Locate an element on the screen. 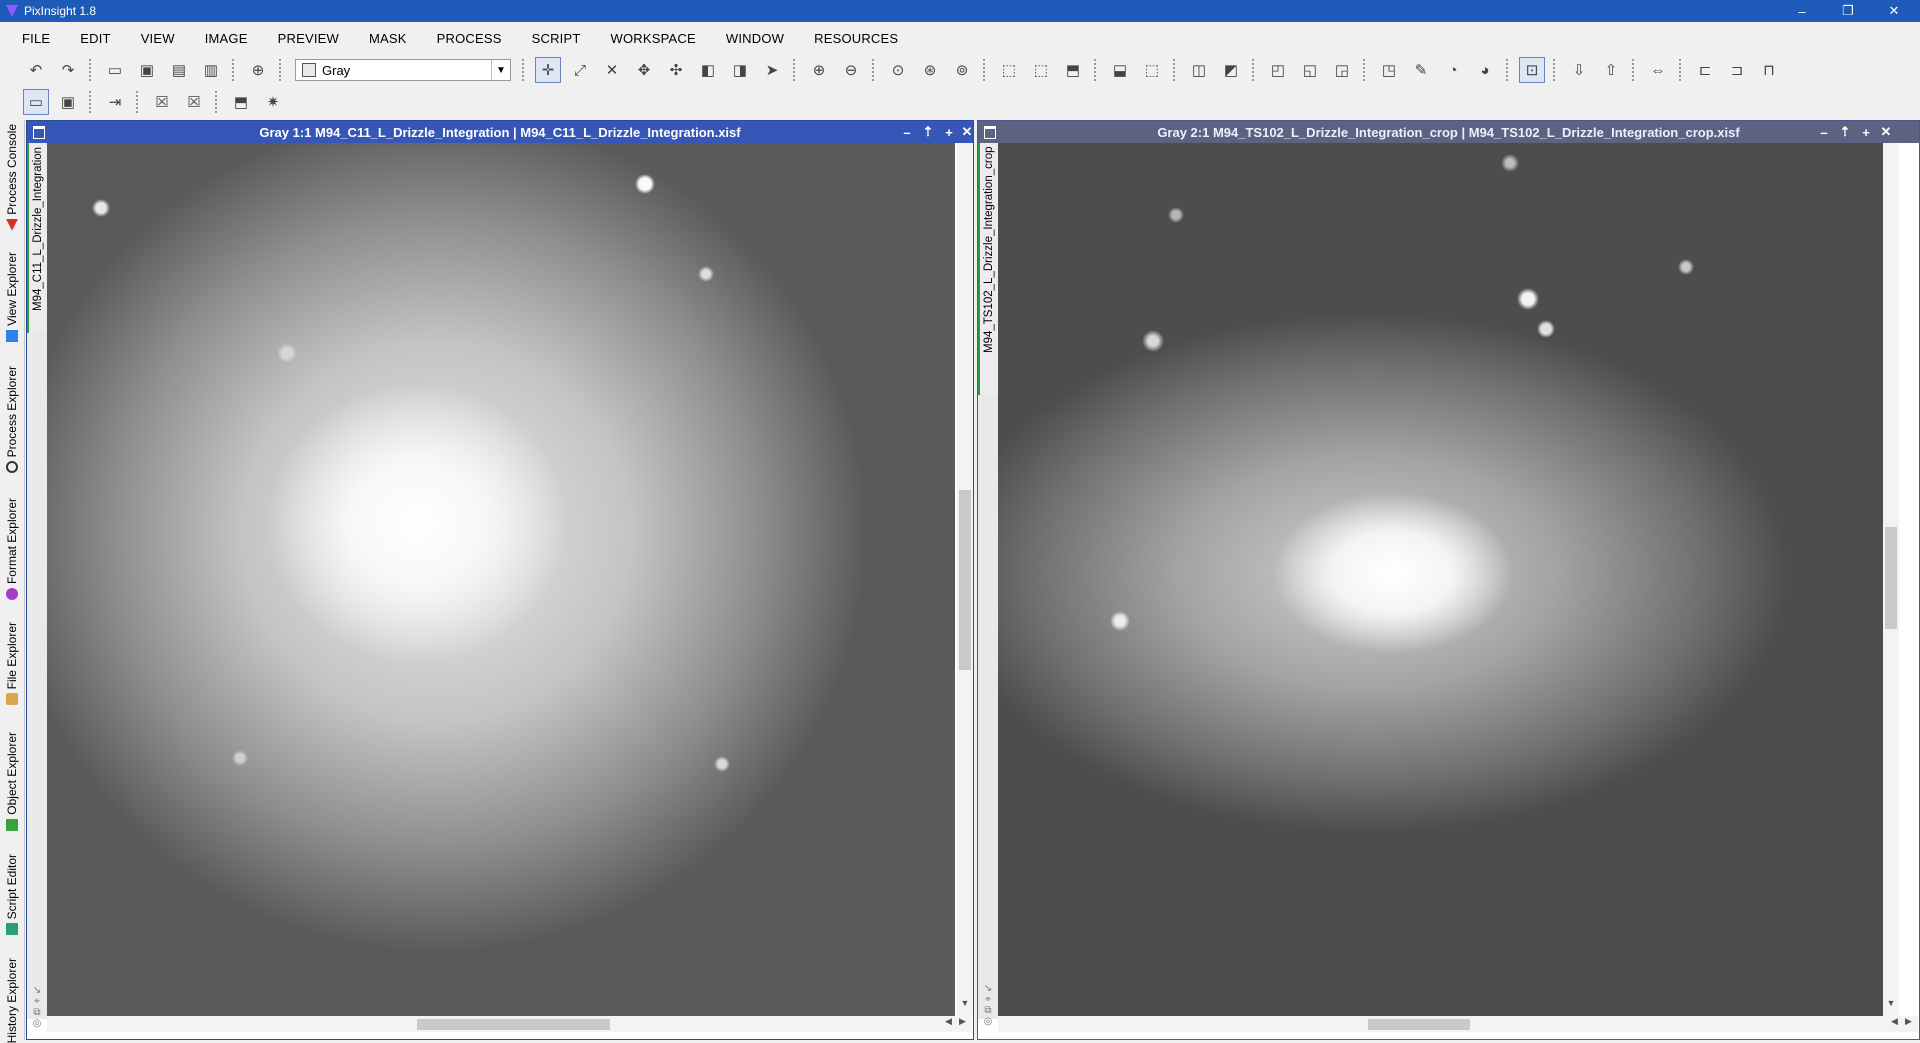 The height and width of the screenshot is (1043, 1920). save-as-icon: ▥ is located at coordinates (211, 70).